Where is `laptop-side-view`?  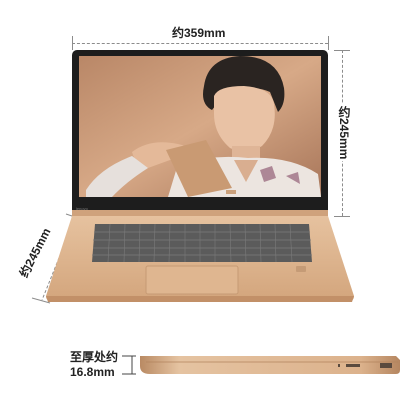 laptop-side-view is located at coordinates (270, 365).